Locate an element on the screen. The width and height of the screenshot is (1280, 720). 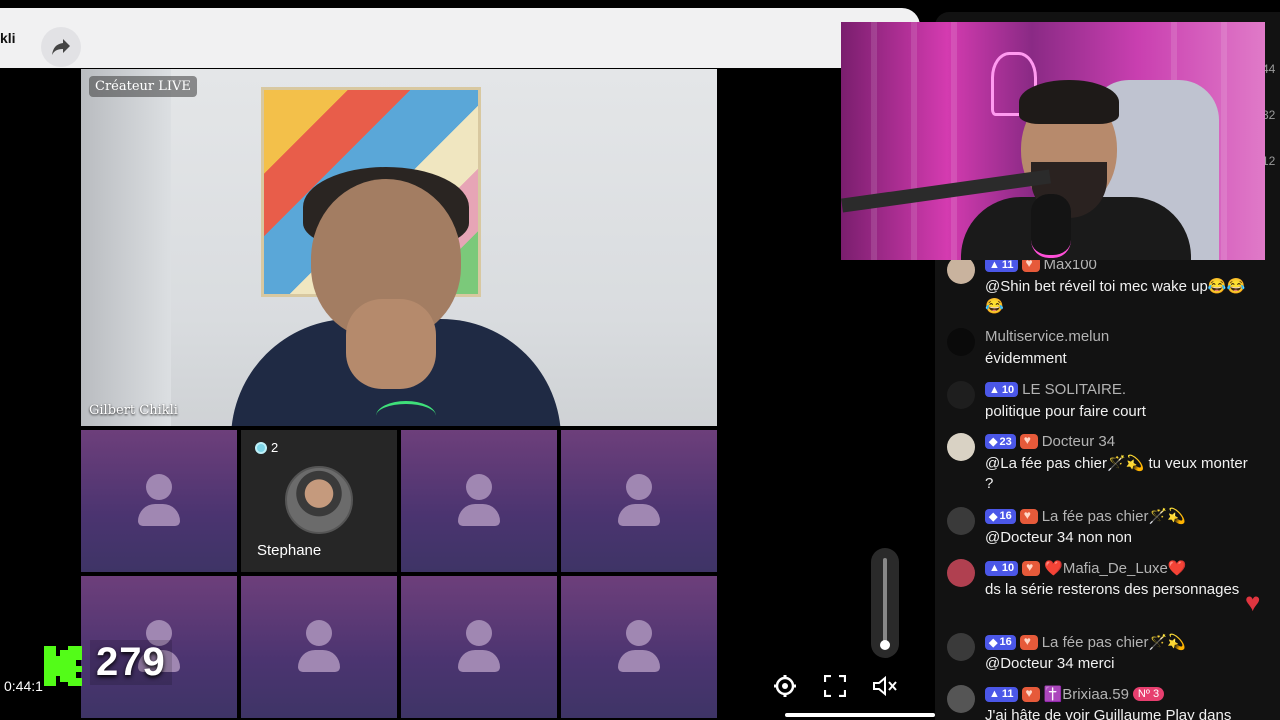
viewer-count: 279 is located at coordinates (131, 662).